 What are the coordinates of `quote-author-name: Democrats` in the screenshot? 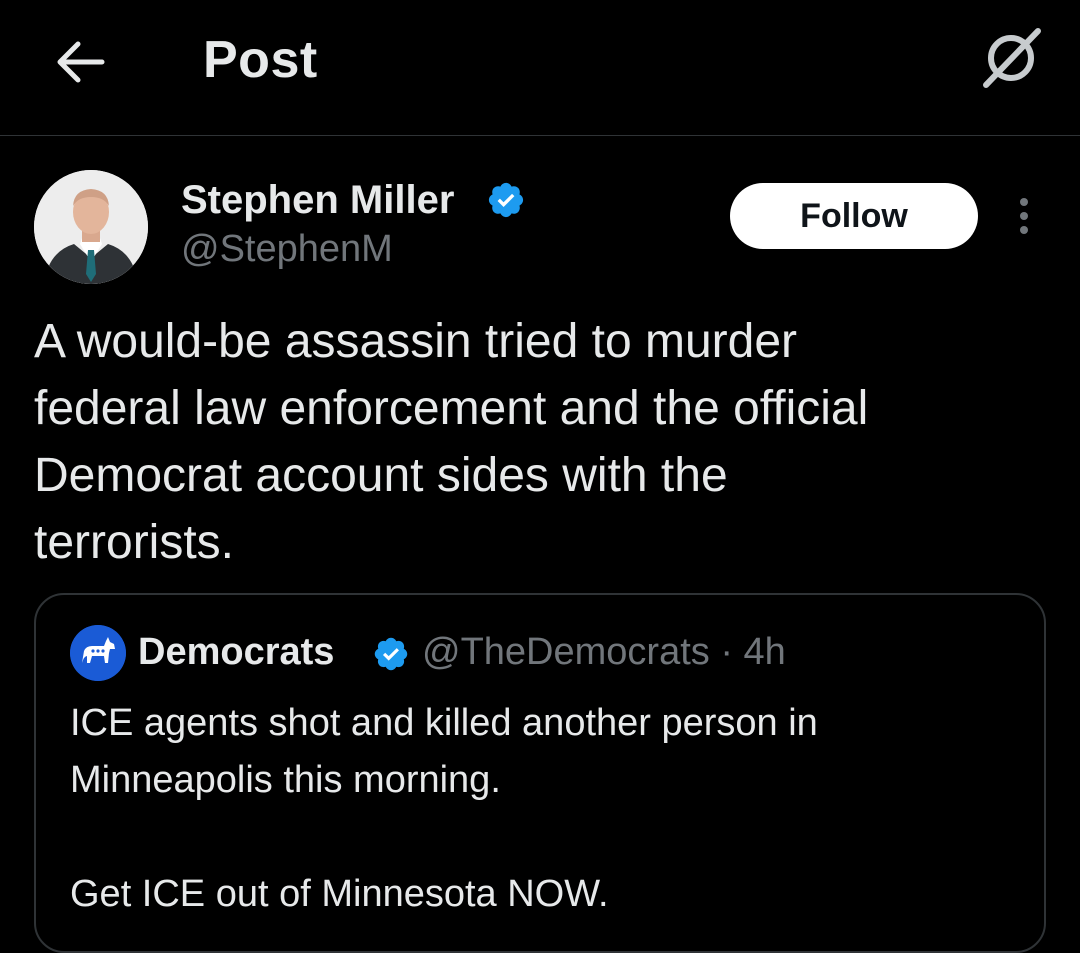 It's located at (236, 652).